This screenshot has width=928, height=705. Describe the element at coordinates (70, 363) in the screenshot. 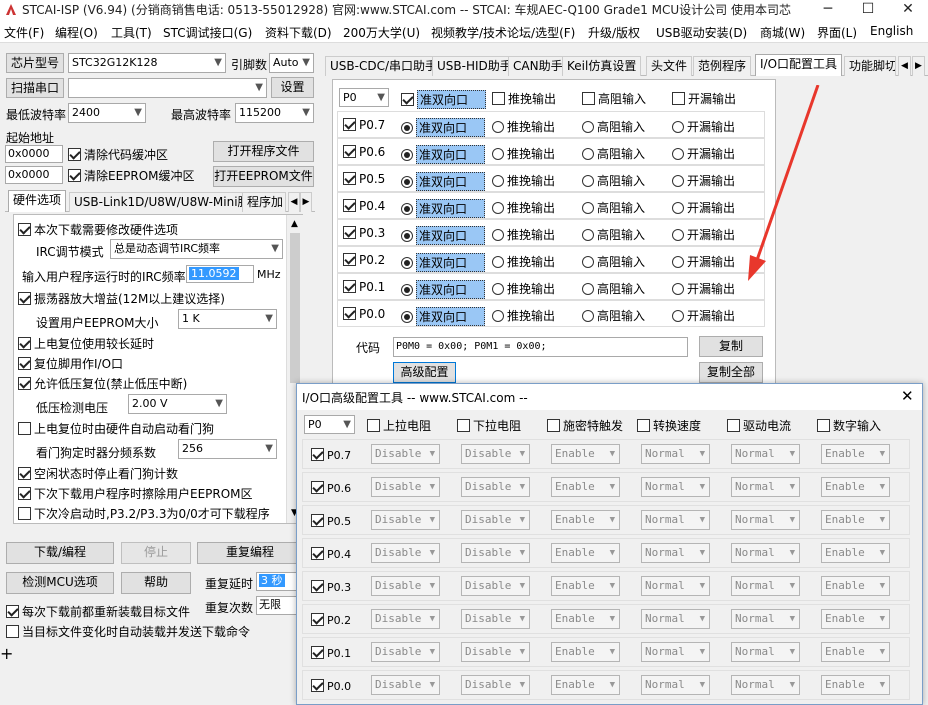

I see `reset-io-checkbox: 复位脚用作I/O口` at that location.